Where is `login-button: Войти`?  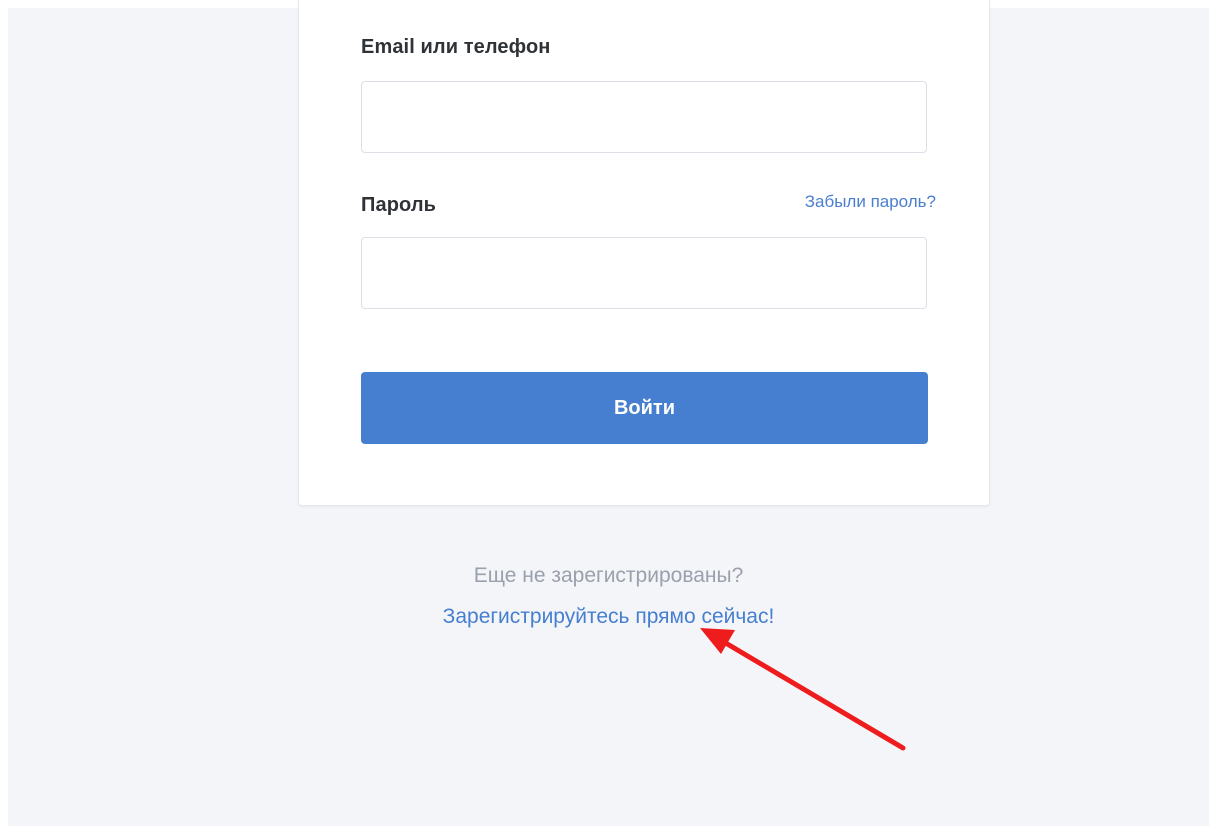
login-button: Войти is located at coordinates (644, 408).